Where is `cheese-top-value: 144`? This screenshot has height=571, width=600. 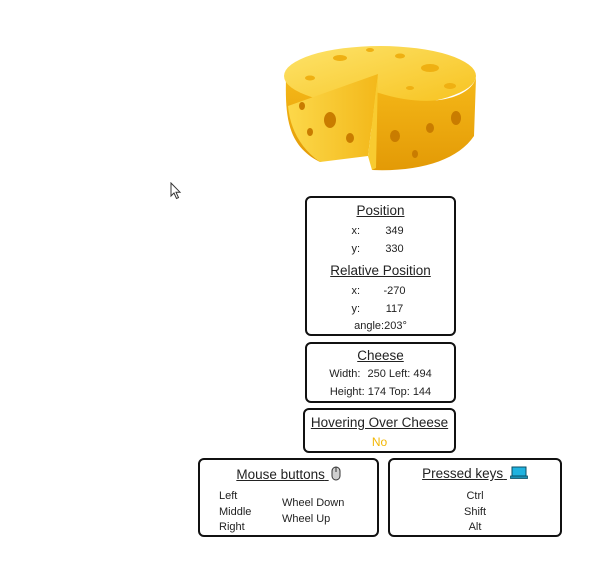
cheese-top-value: 144 is located at coordinates (422, 392).